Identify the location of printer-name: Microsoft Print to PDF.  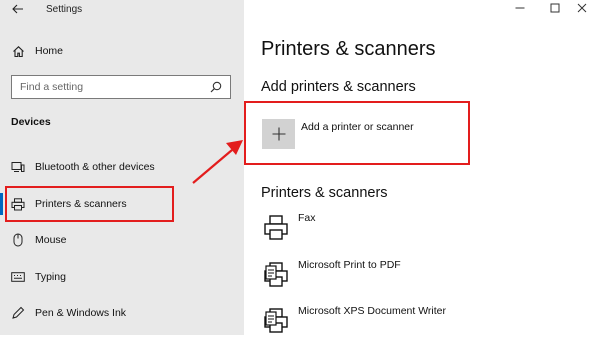
(349, 265).